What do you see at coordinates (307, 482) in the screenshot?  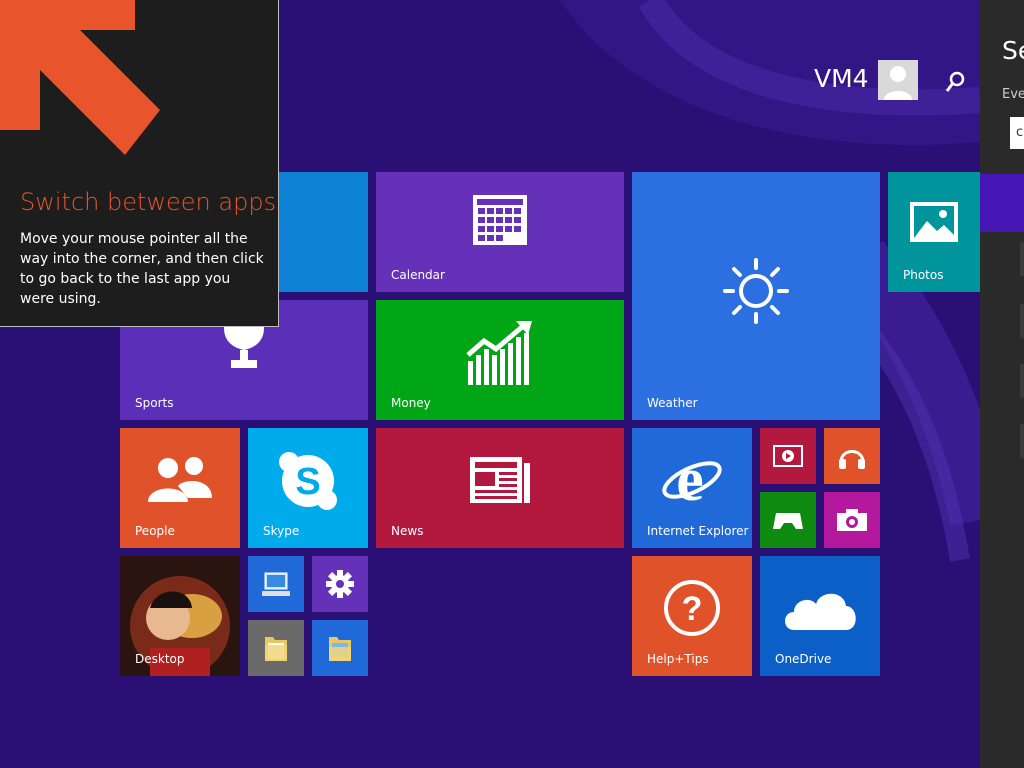 I see `svg-text: S` at bounding box center [307, 482].